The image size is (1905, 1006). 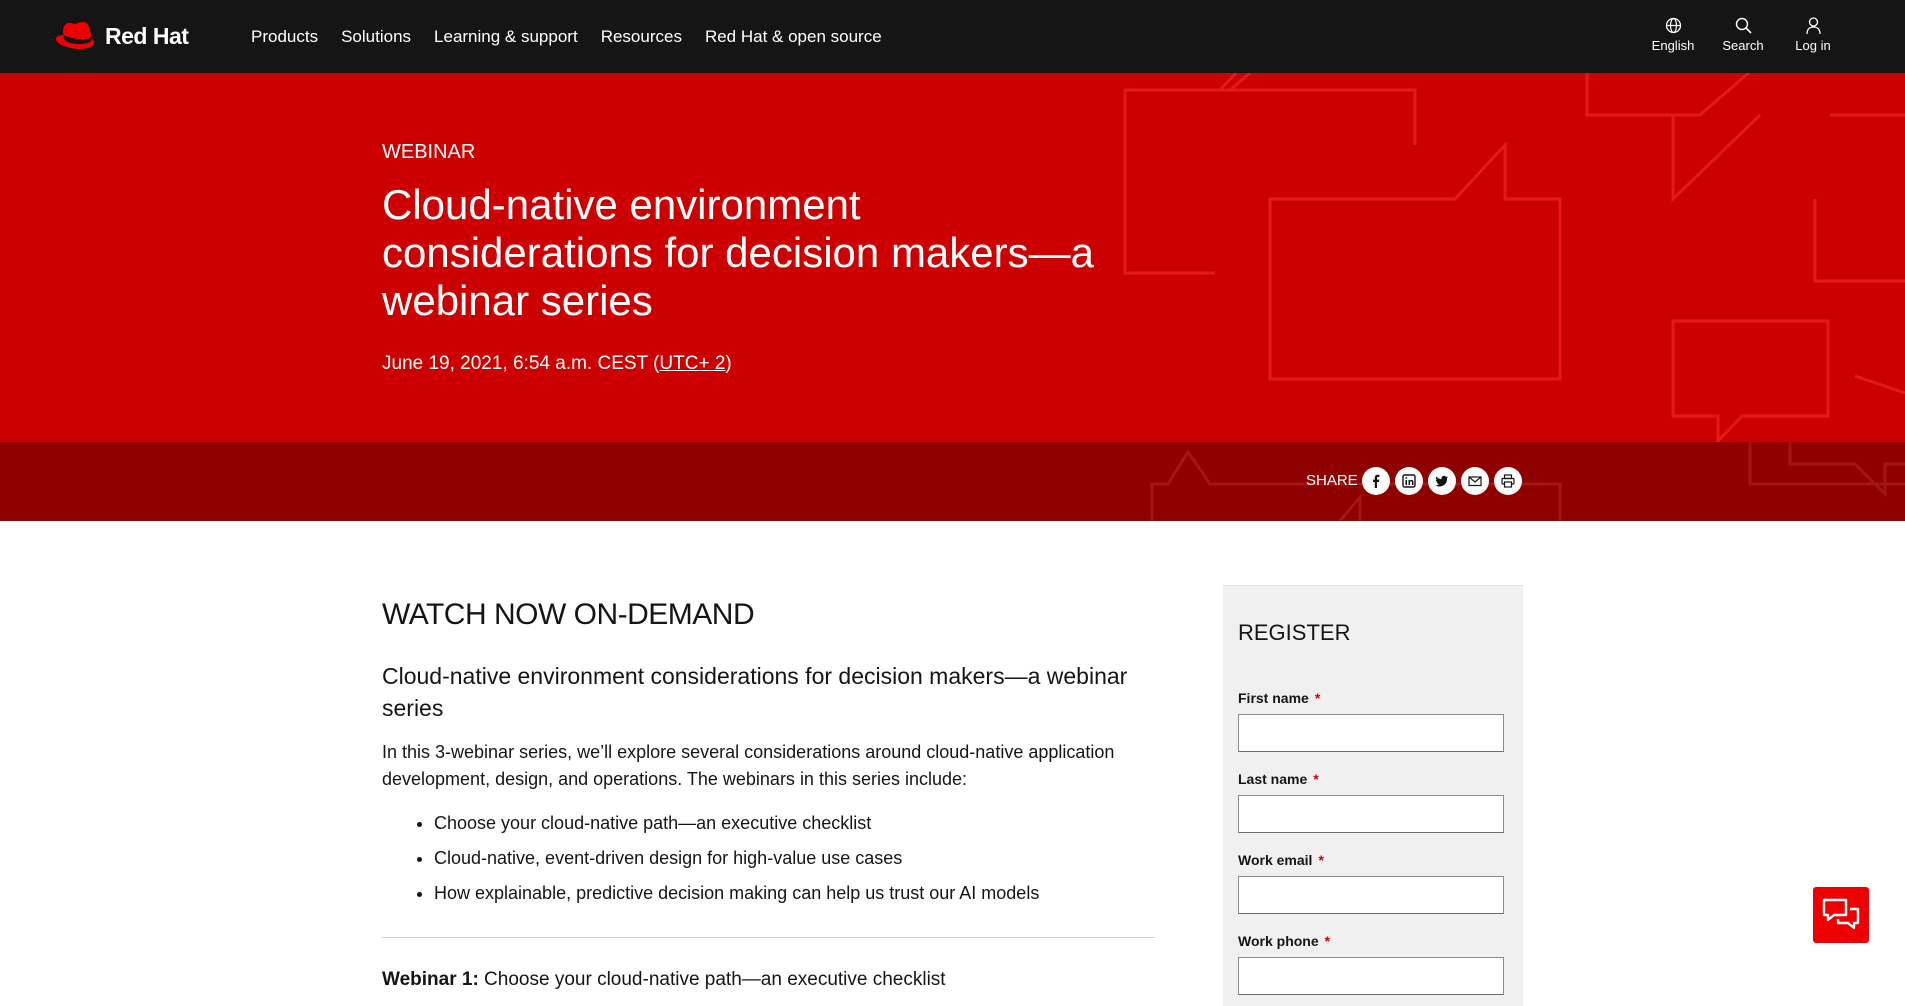 What do you see at coordinates (1813, 35) in the screenshot?
I see `login-button: Log in` at bounding box center [1813, 35].